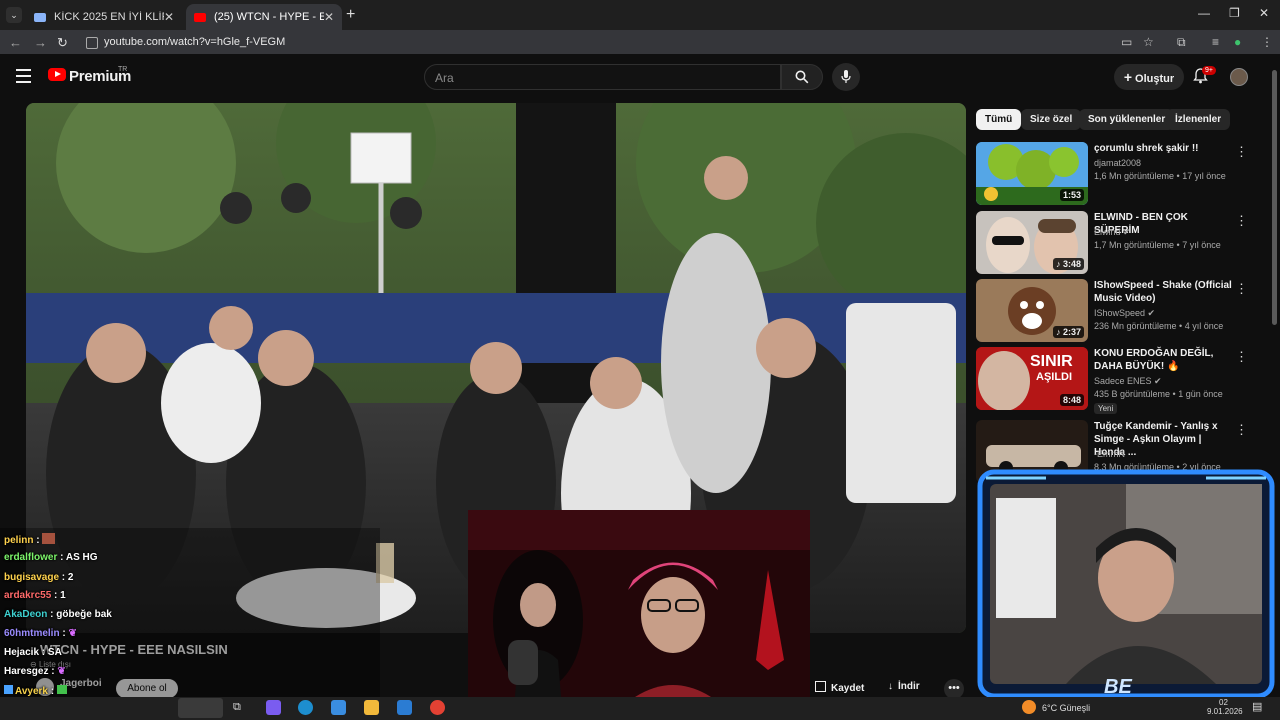 The height and width of the screenshot is (720, 1280). Describe the element at coordinates (1068, 264) in the screenshot. I see `duration-label: ♪ 3:48` at that location.